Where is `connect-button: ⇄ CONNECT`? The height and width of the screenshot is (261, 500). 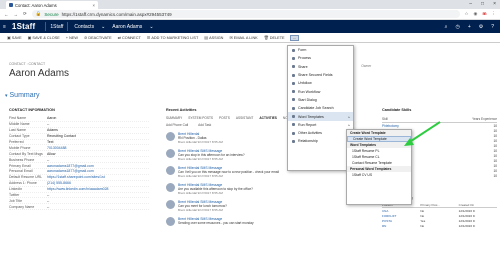 connect-button: ⇄ CONNECT is located at coordinates (129, 37).